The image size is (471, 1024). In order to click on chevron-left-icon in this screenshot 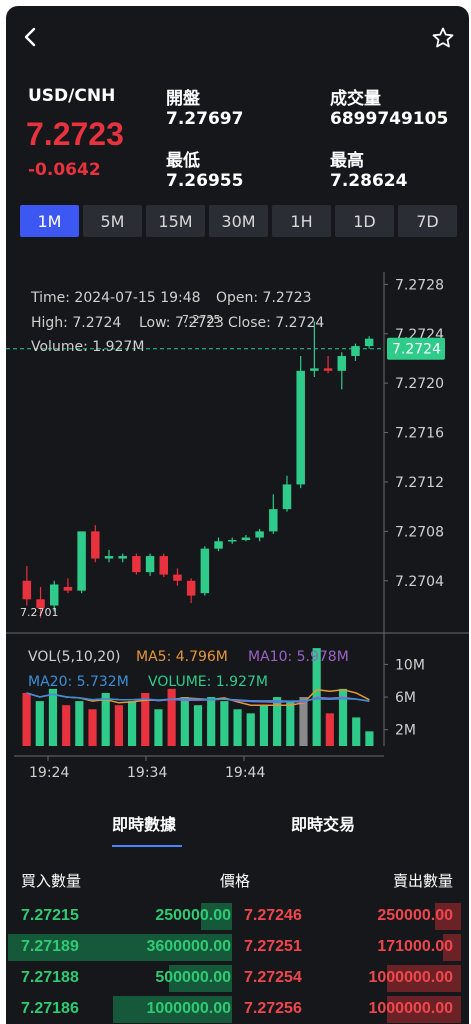, I will do `click(30, 37)`.